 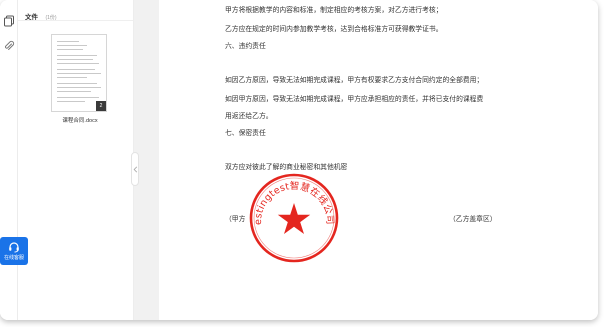 I want to click on doc-paragraph: 甲方将根据教学的内容和标准，制定相应的考核方案，对乙方进行考核；, so click(x=334, y=10).